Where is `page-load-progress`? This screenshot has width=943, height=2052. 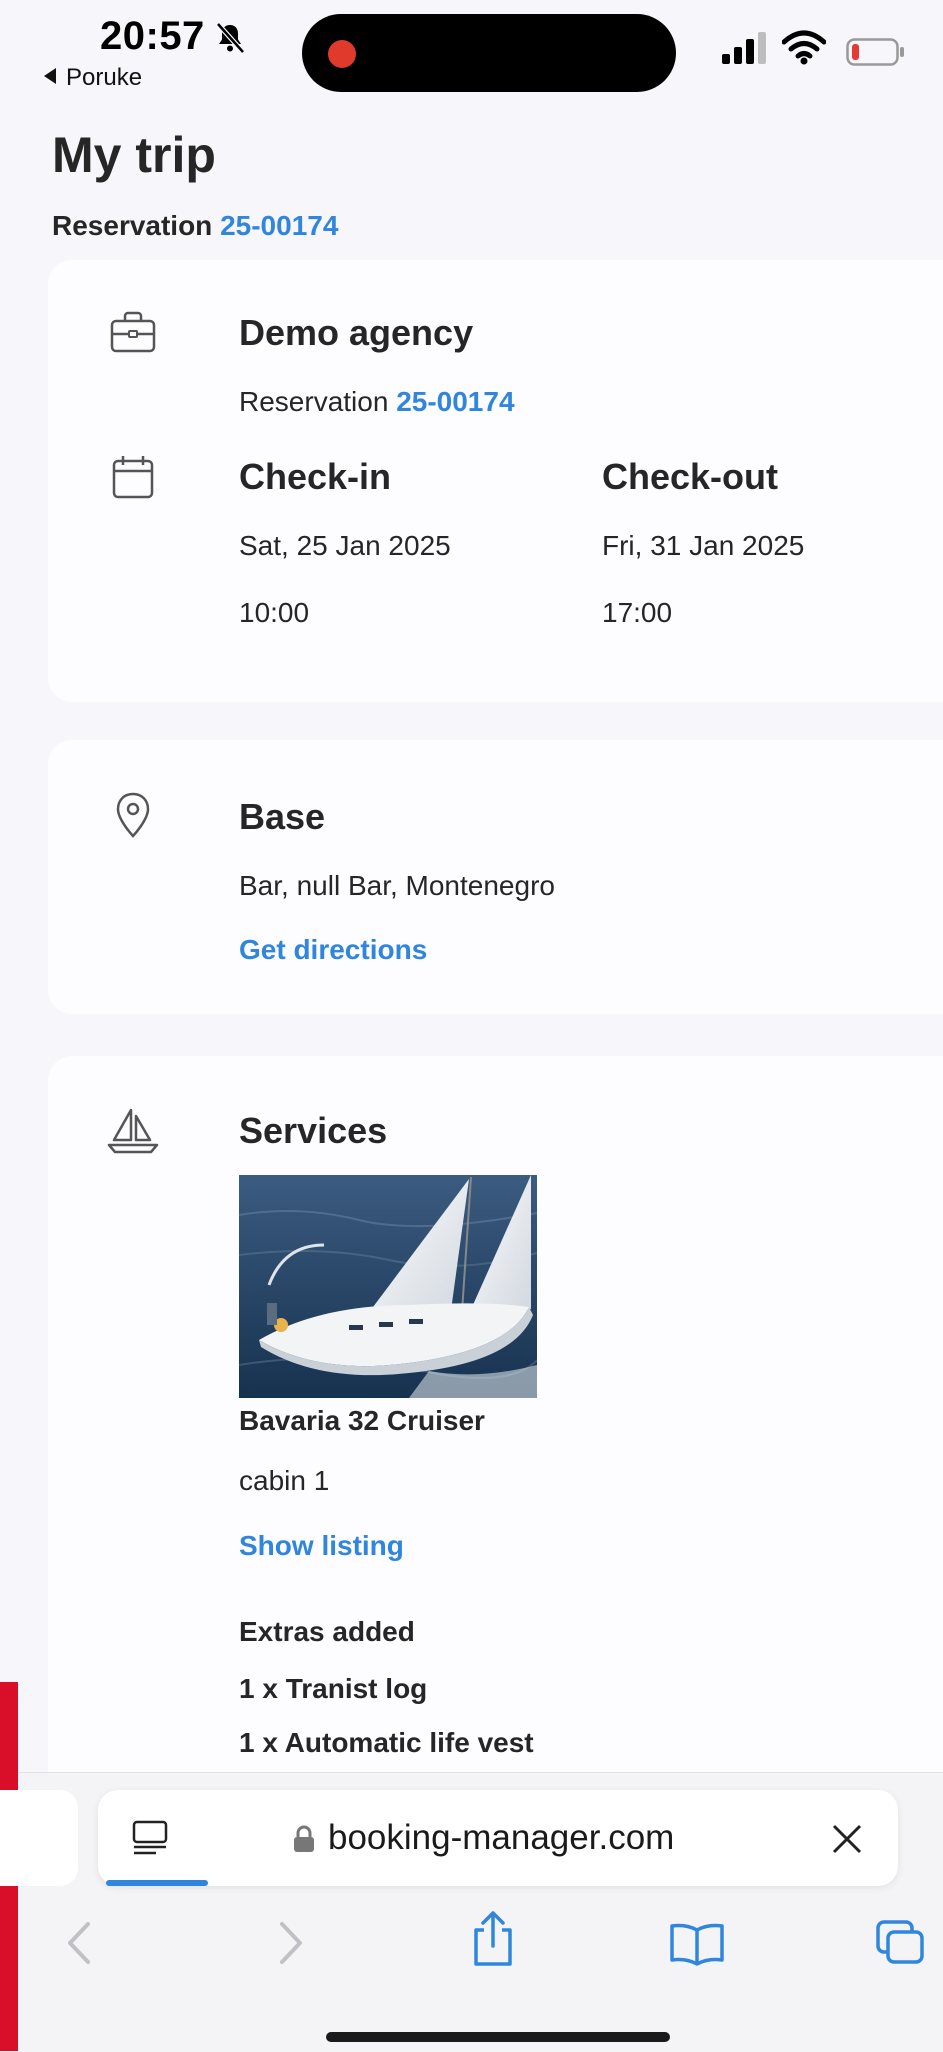
page-load-progress is located at coordinates (157, 1883).